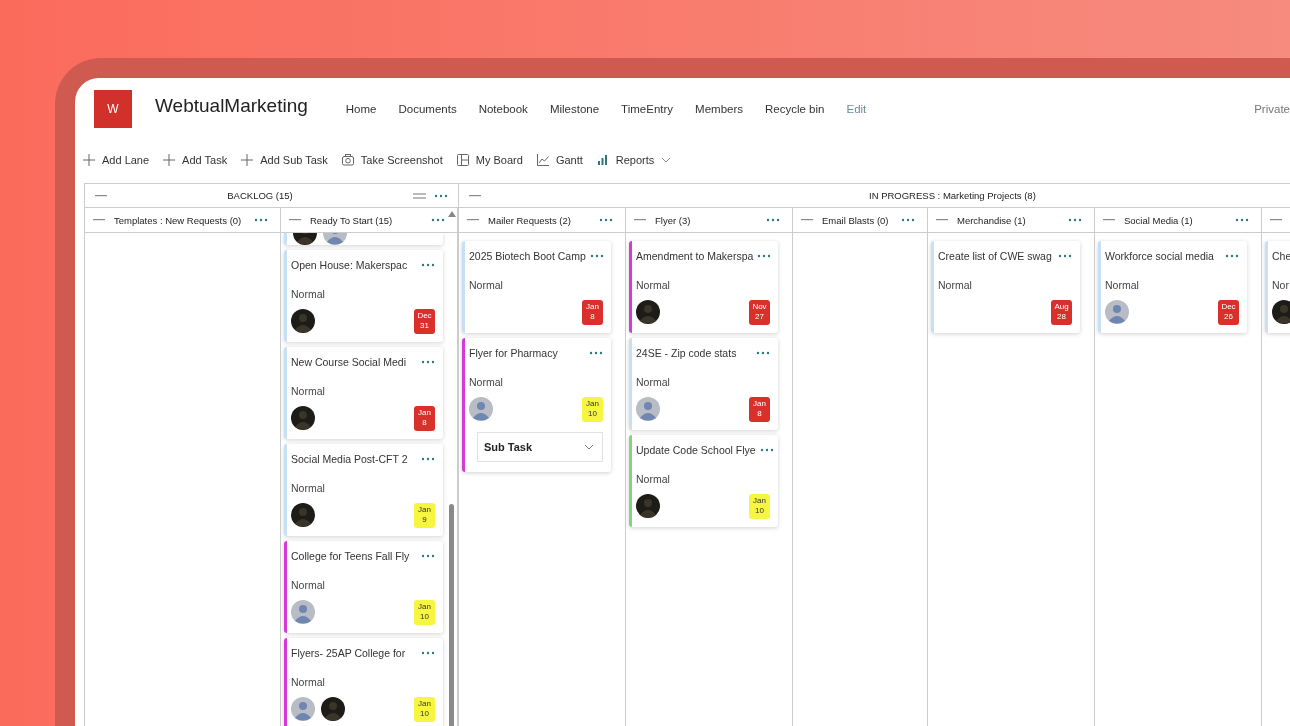 This screenshot has height=726, width=1290. Describe the element at coordinates (1281, 256) in the screenshot. I see `card-title: Che` at that location.